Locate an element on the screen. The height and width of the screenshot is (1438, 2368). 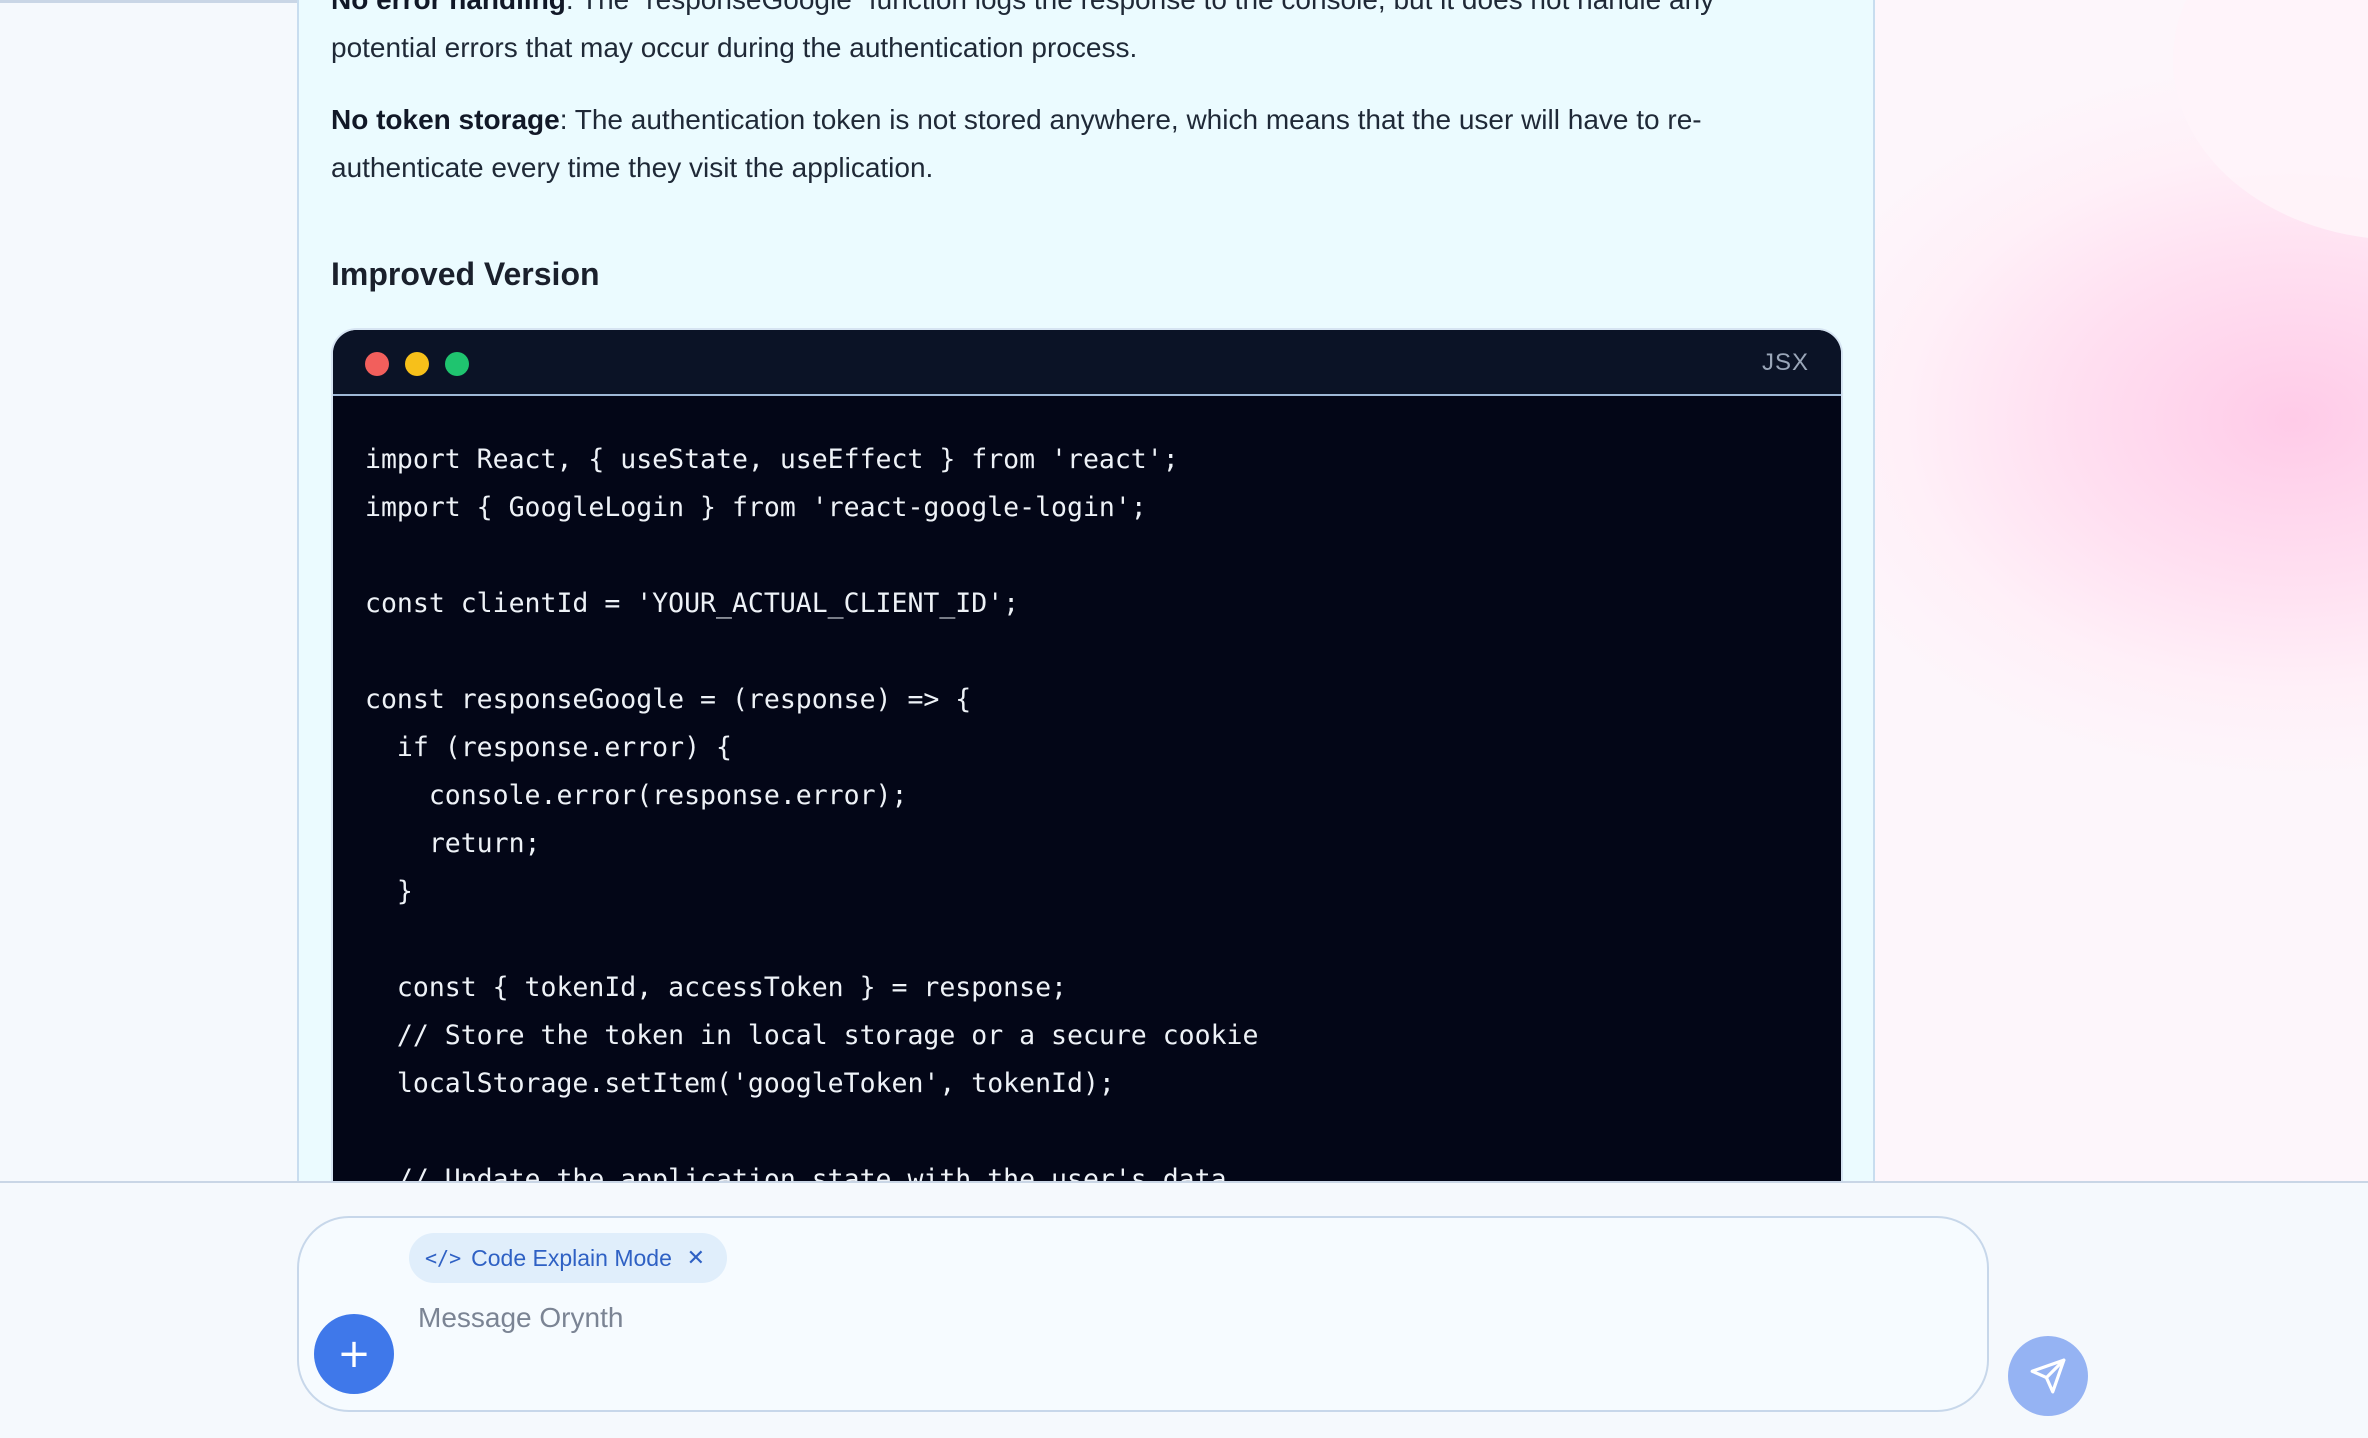
message-input is located at coordinates (1128, 1318).